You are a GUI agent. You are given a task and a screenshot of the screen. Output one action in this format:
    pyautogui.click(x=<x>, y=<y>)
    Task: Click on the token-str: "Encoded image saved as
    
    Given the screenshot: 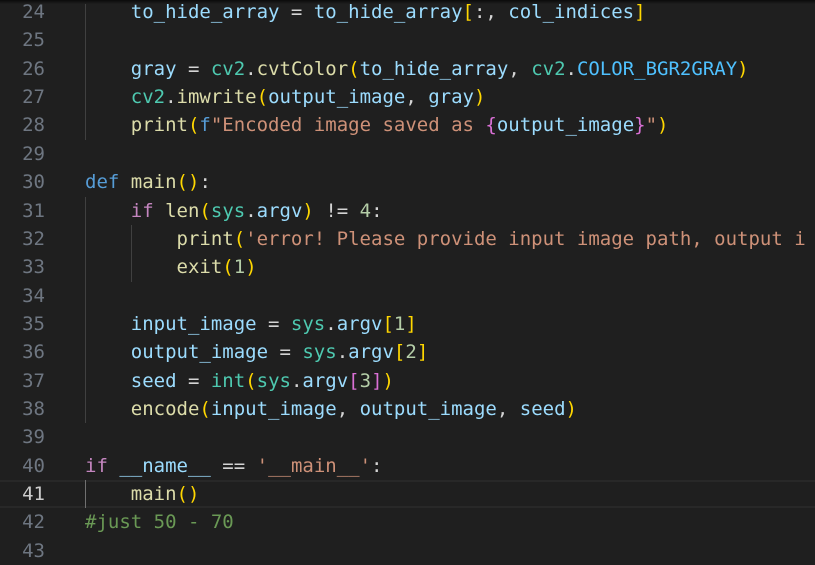 What is the action you would take?
    pyautogui.click(x=348, y=125)
    